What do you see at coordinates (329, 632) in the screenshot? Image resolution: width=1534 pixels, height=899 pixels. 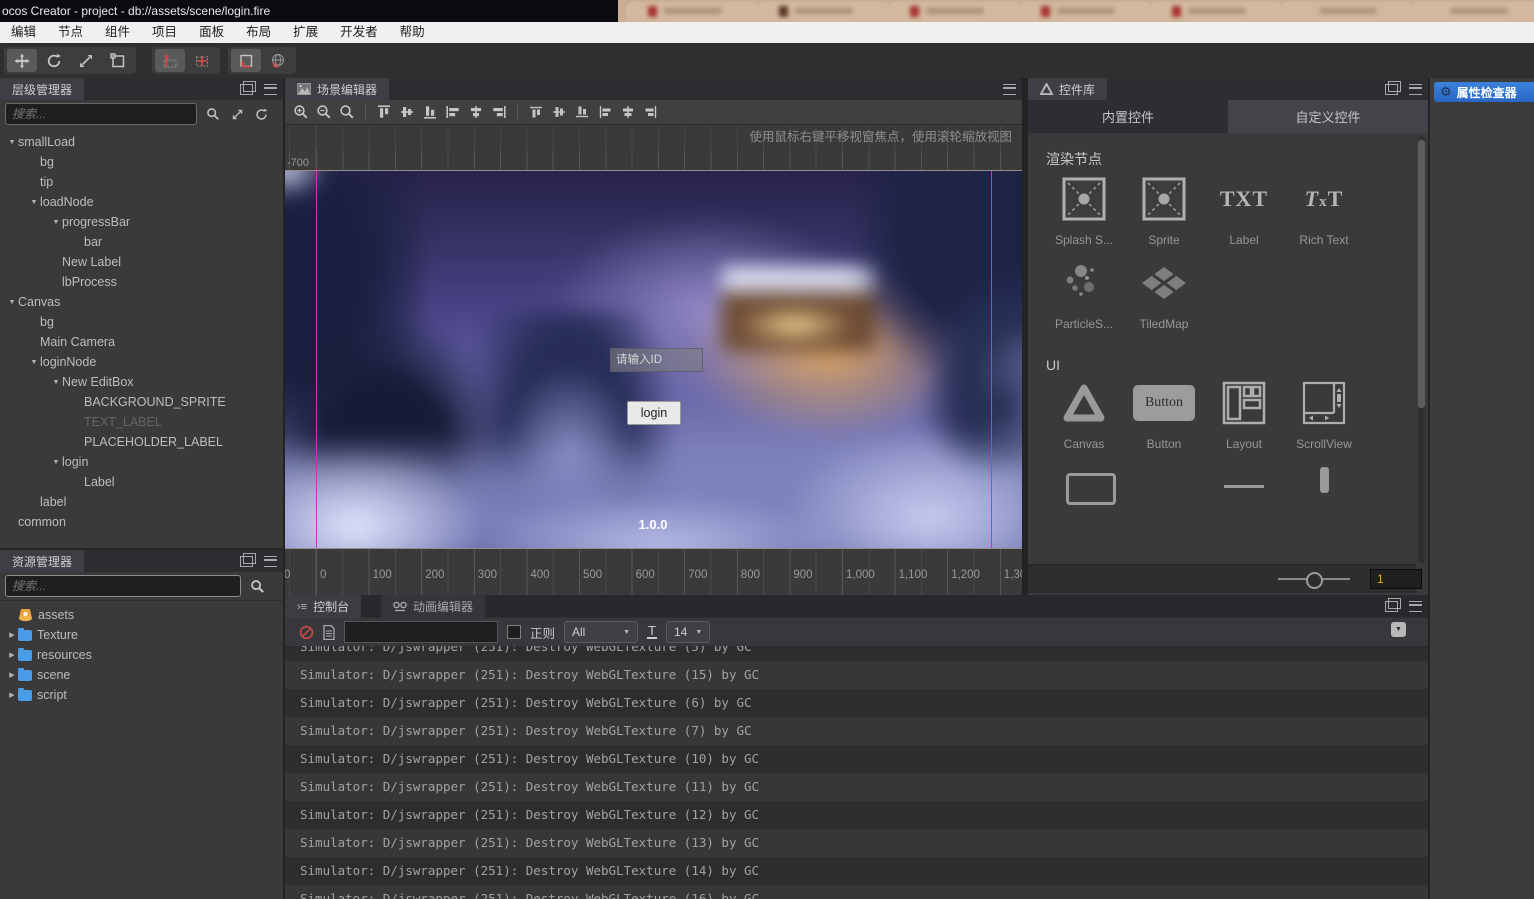 I see `log-file-icon` at bounding box center [329, 632].